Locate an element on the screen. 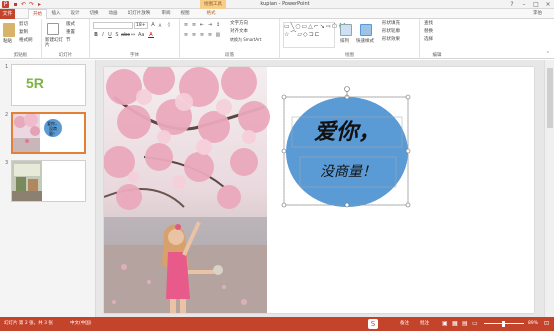 The height and width of the screenshot is (331, 554). columns-icon: ▥ is located at coordinates (218, 35).